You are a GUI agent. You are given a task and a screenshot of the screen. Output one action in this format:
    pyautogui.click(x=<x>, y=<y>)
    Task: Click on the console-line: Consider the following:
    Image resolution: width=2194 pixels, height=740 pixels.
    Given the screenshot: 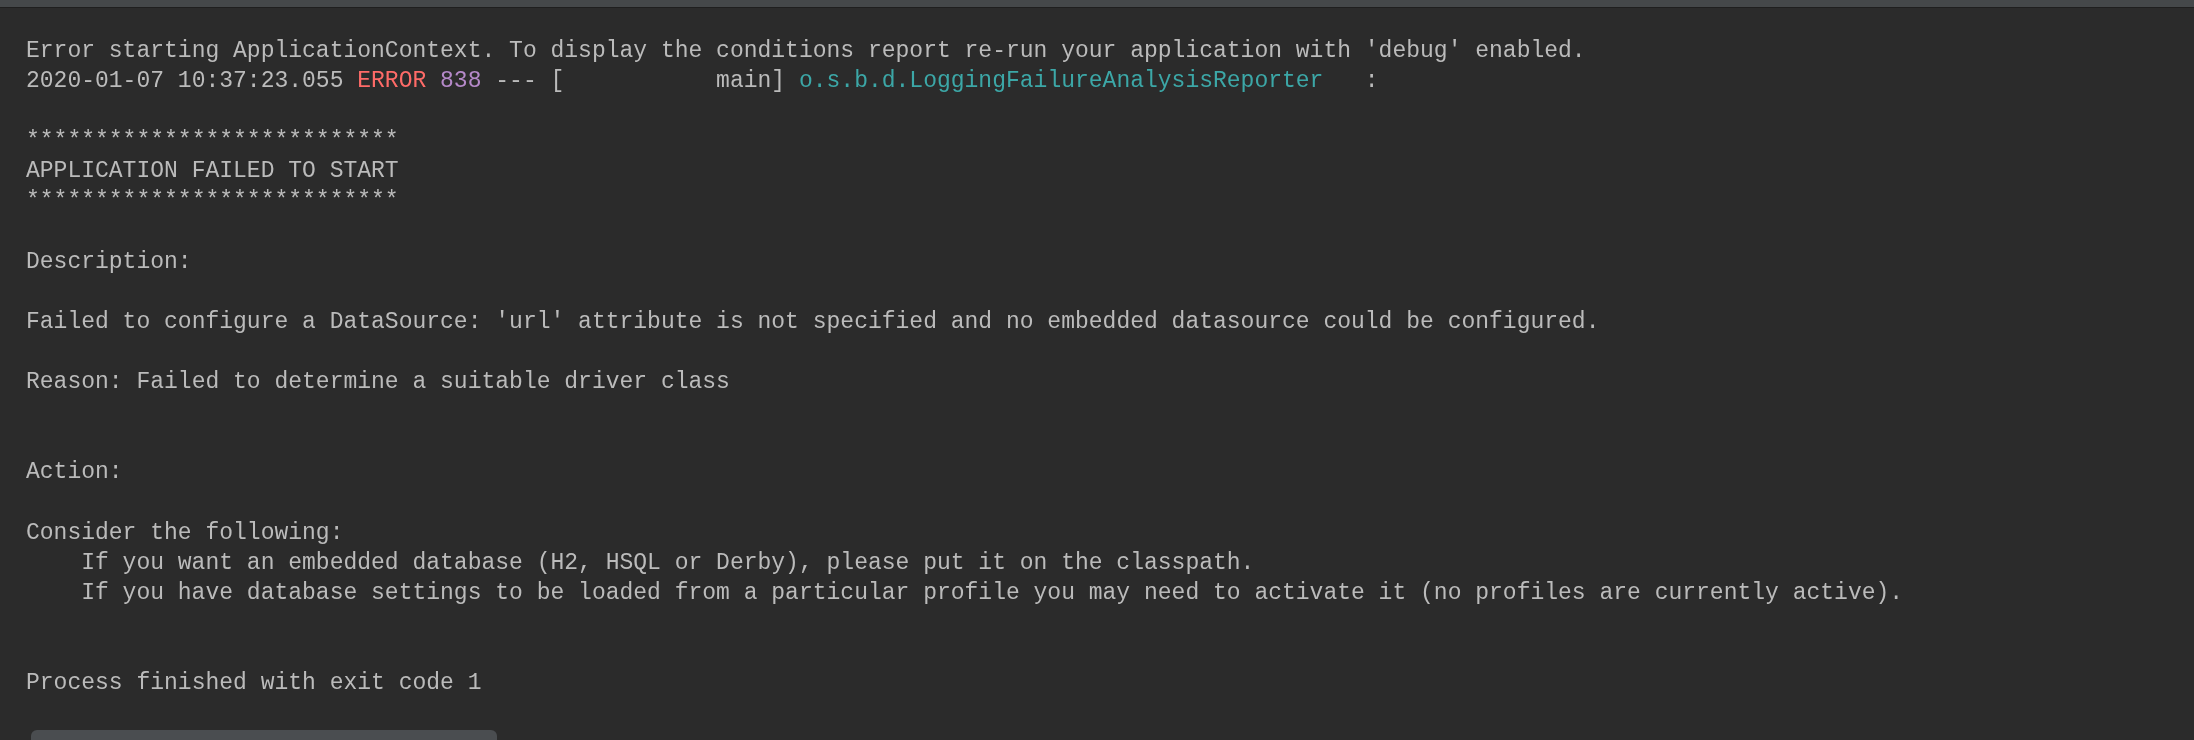 What is the action you would take?
    pyautogui.click(x=185, y=533)
    